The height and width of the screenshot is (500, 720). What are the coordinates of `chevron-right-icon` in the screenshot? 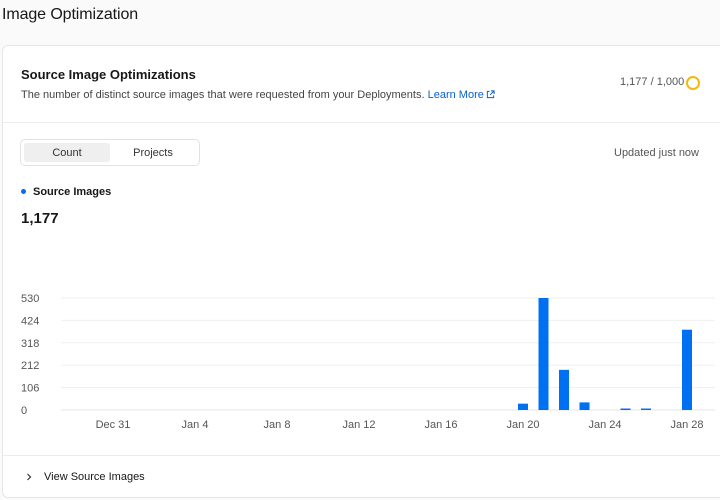 It's located at (29, 477).